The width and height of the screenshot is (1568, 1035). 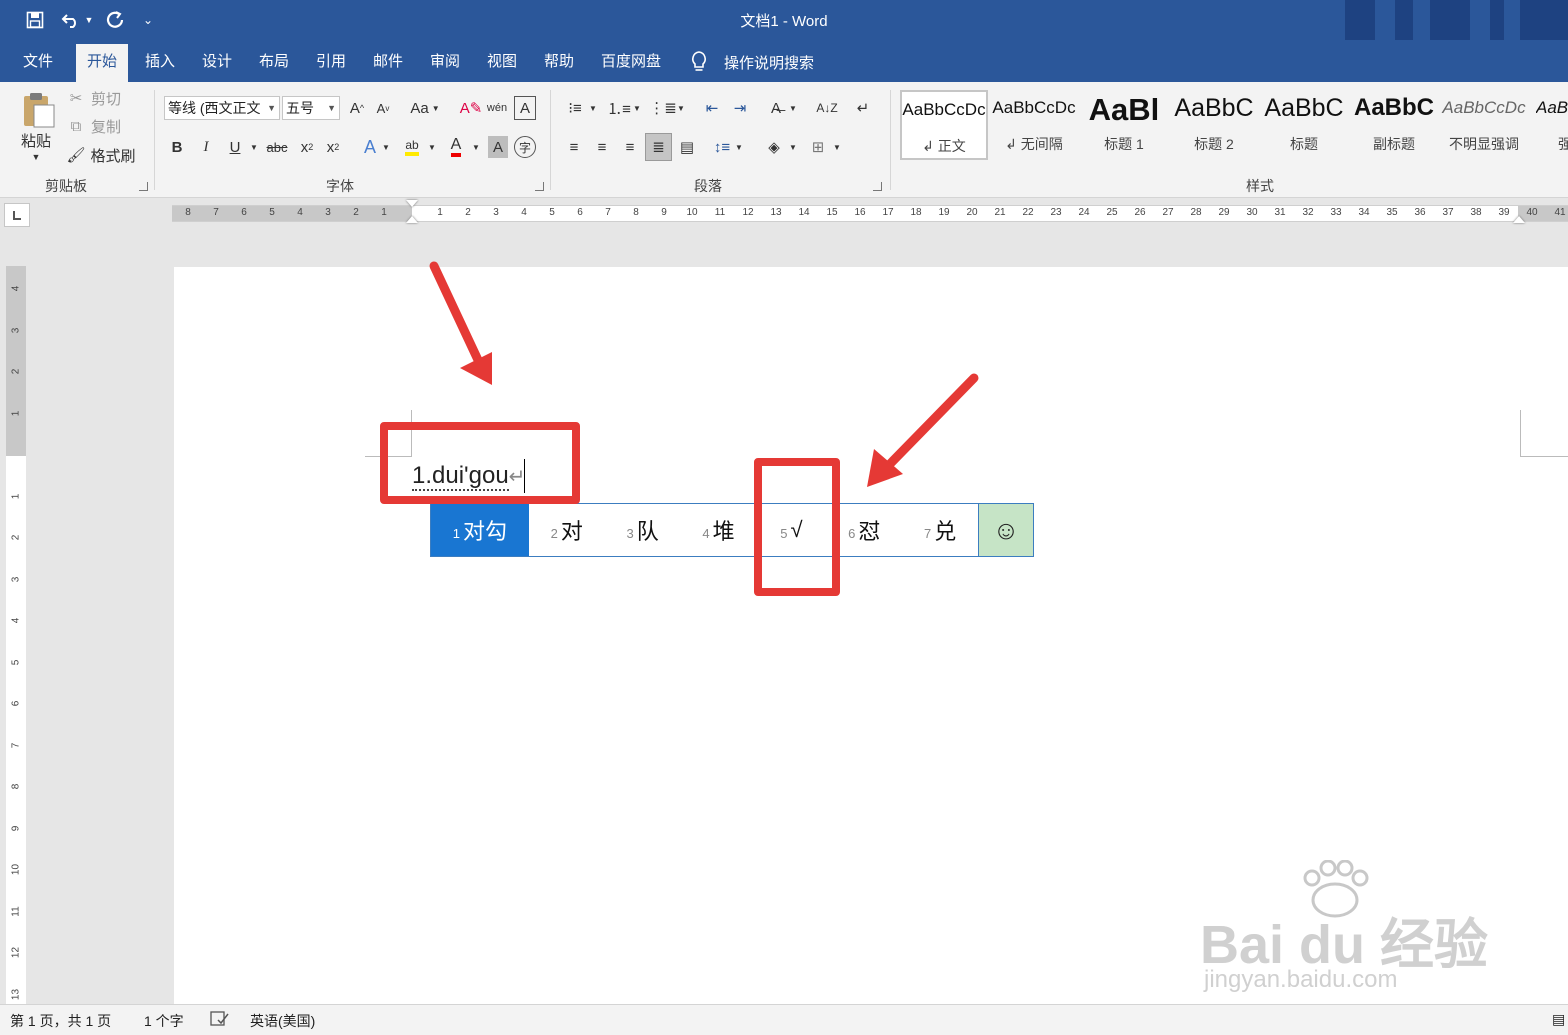 What do you see at coordinates (719, 530) in the screenshot?
I see `ime-candidate: 4堆` at bounding box center [719, 530].